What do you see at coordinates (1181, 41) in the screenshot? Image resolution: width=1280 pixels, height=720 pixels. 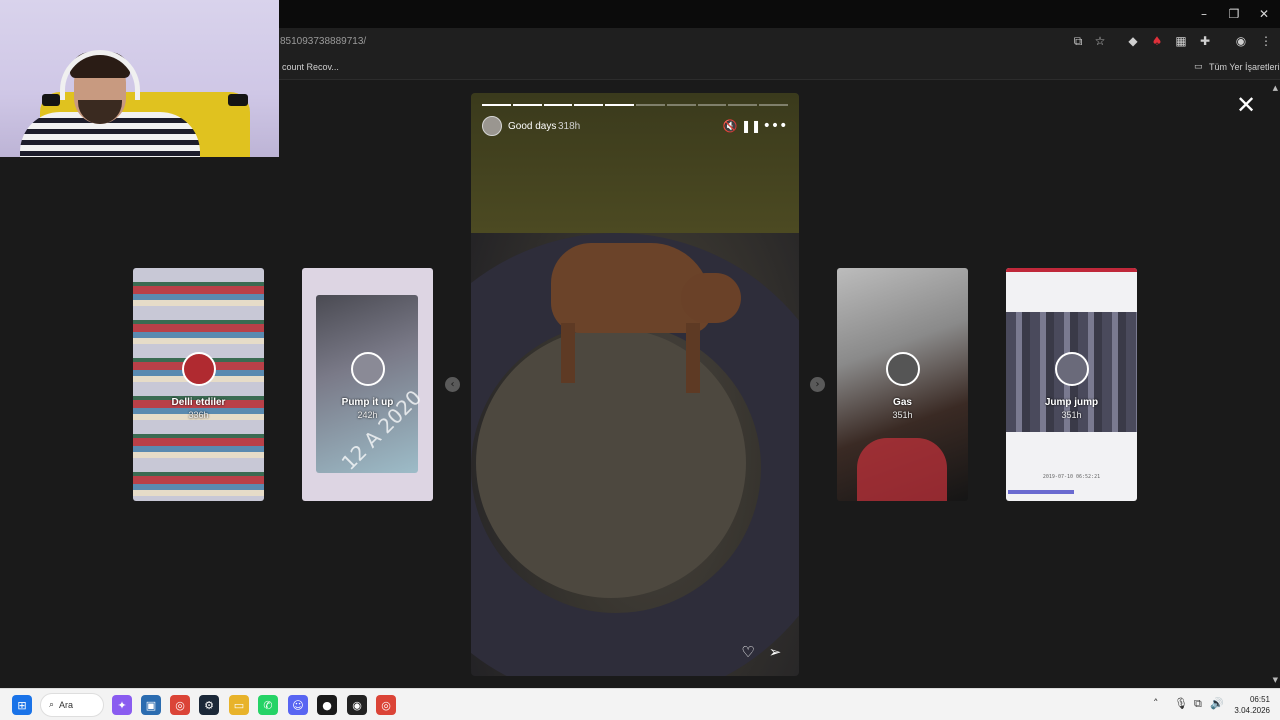 I see `extension-grid-icon: ▦` at bounding box center [1181, 41].